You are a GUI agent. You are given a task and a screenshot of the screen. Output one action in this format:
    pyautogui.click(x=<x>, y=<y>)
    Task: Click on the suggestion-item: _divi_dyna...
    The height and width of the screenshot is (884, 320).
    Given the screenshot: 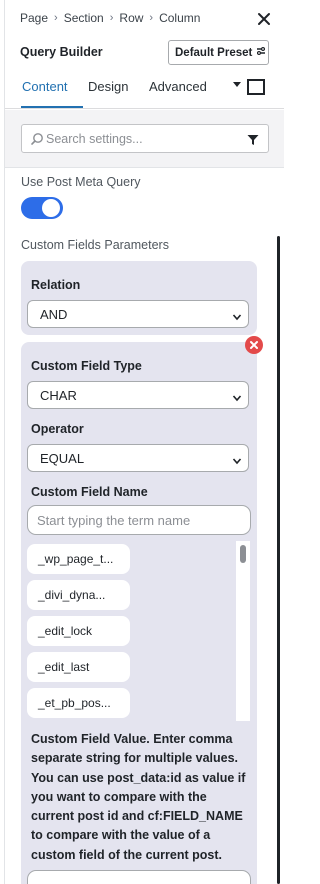 What is the action you would take?
    pyautogui.click(x=78, y=595)
    